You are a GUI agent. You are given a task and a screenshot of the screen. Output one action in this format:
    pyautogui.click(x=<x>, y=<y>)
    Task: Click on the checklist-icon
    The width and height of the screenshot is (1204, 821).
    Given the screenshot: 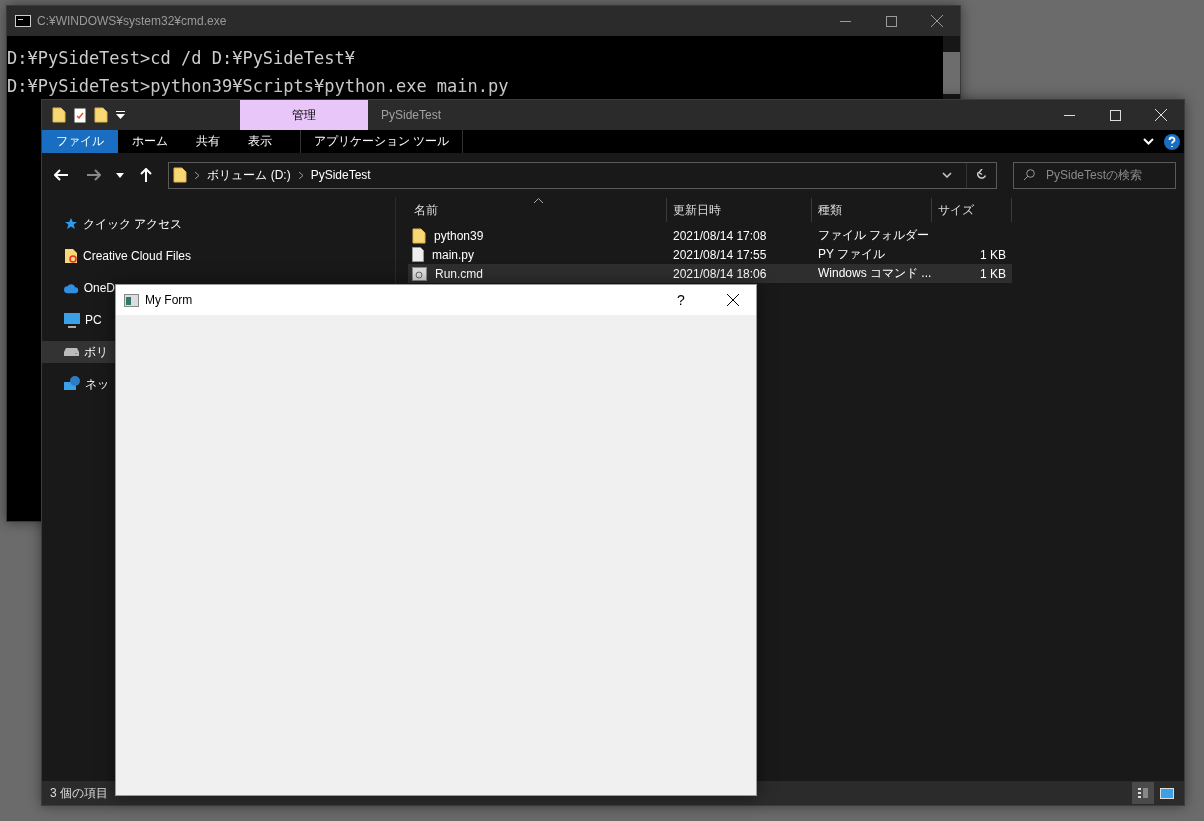 What is the action you would take?
    pyautogui.click(x=80, y=115)
    